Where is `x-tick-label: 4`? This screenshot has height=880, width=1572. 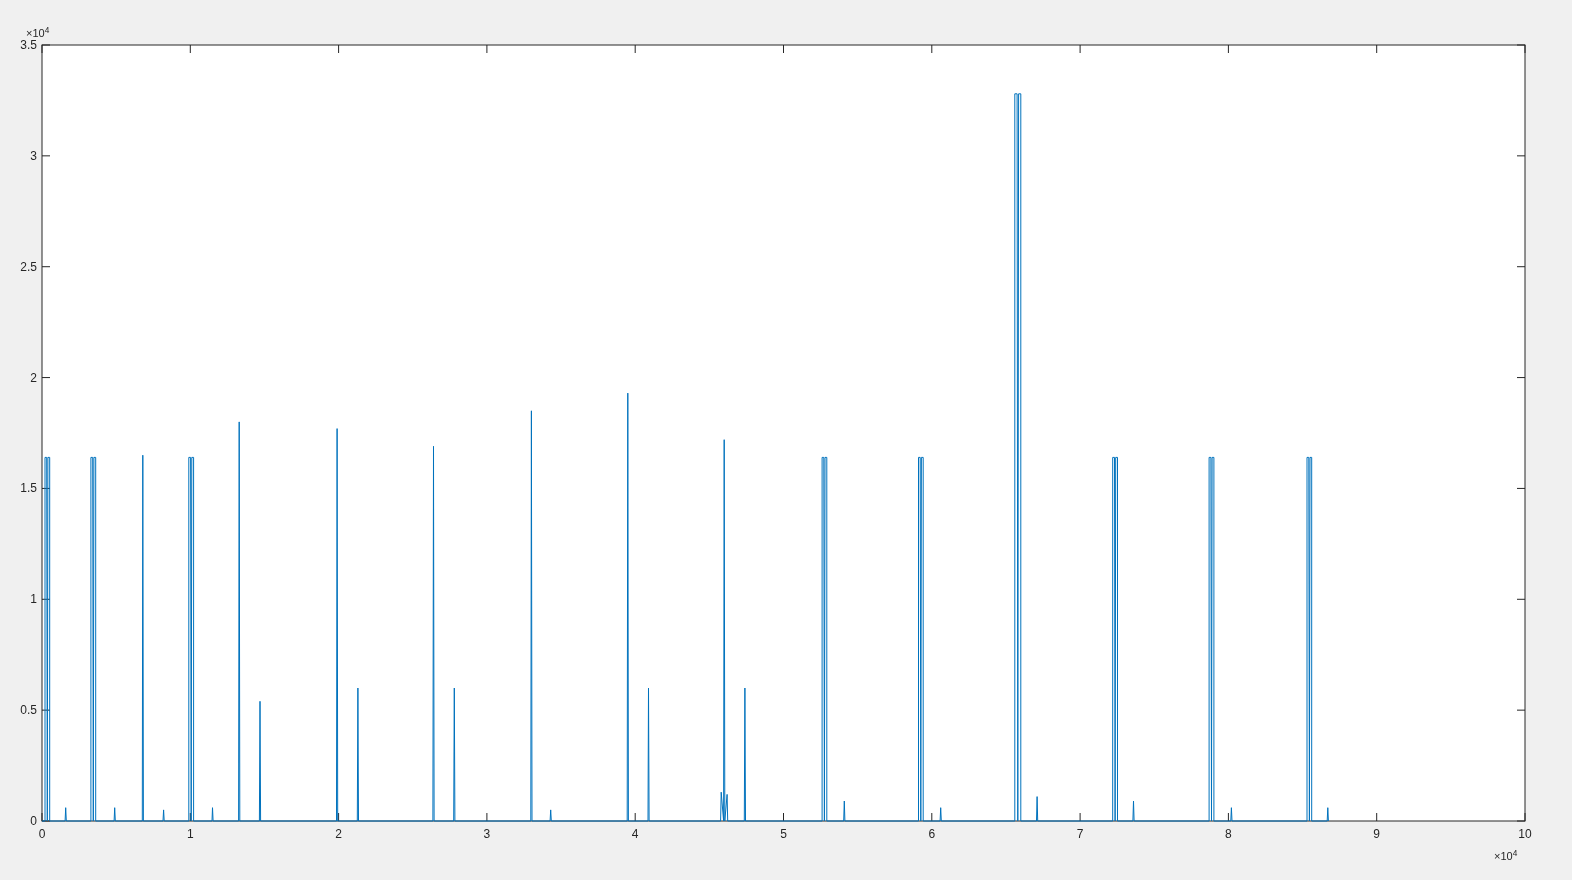
x-tick-label: 4 is located at coordinates (635, 834).